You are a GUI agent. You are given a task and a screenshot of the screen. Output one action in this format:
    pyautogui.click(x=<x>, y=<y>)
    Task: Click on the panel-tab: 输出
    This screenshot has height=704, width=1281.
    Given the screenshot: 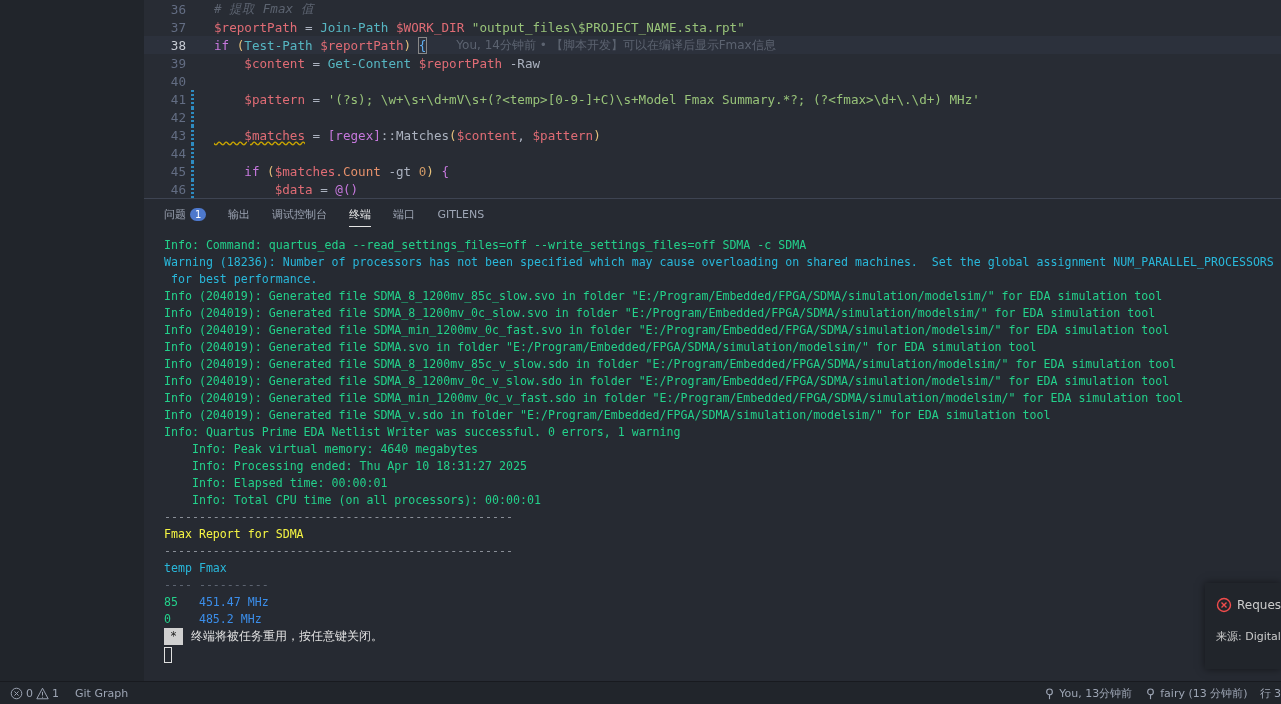 What is the action you would take?
    pyautogui.click(x=239, y=217)
    